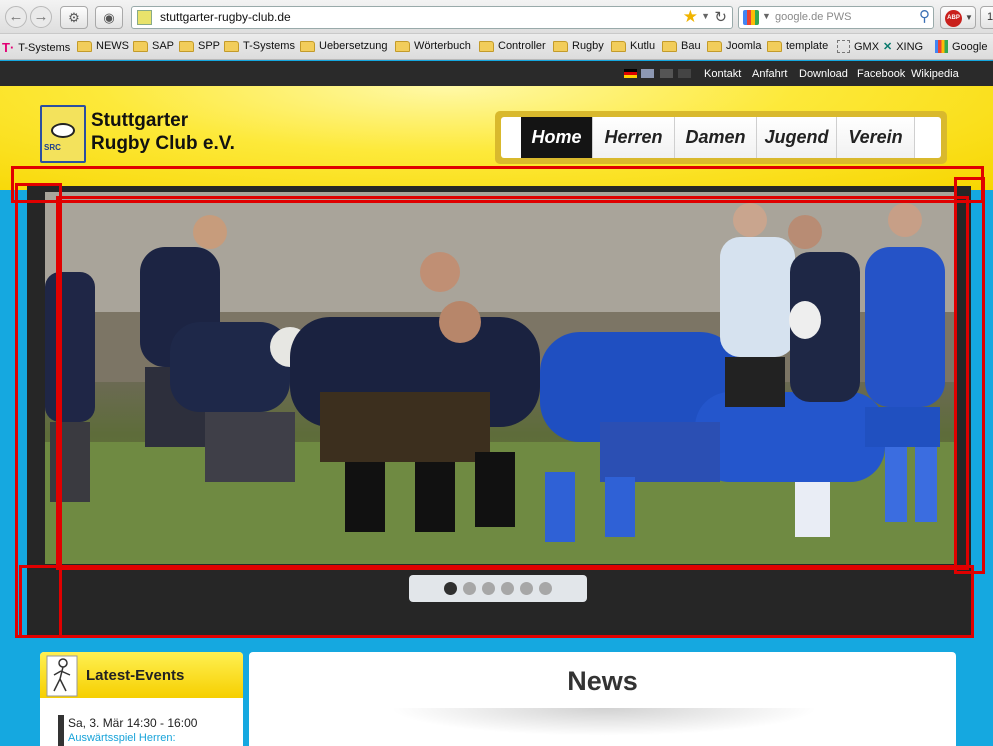  What do you see at coordinates (63, 130) in the screenshot?
I see `rugby-ball-icon` at bounding box center [63, 130].